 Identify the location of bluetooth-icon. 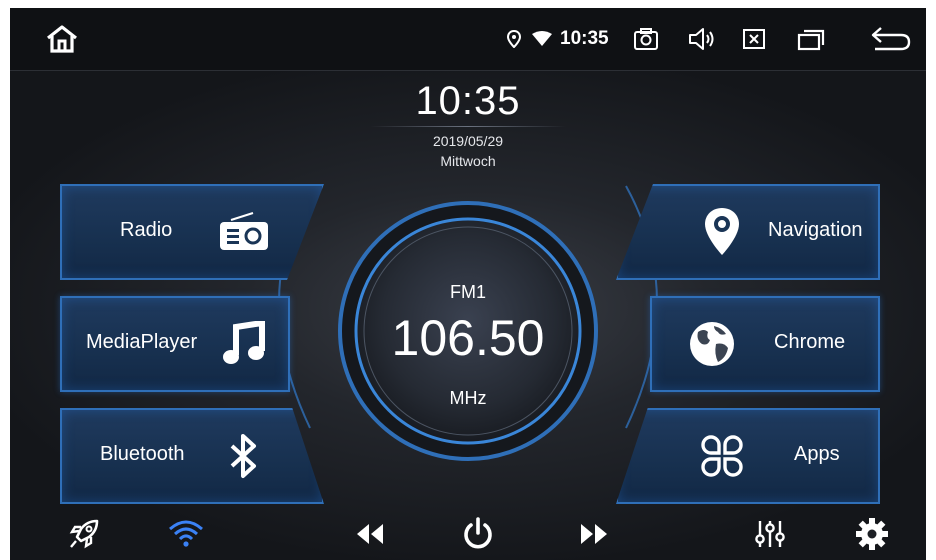
(244, 456).